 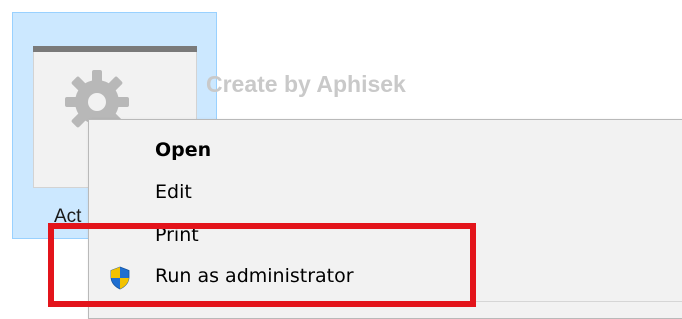 I want to click on watermark-text: Create by Aphisek, so click(x=306, y=84).